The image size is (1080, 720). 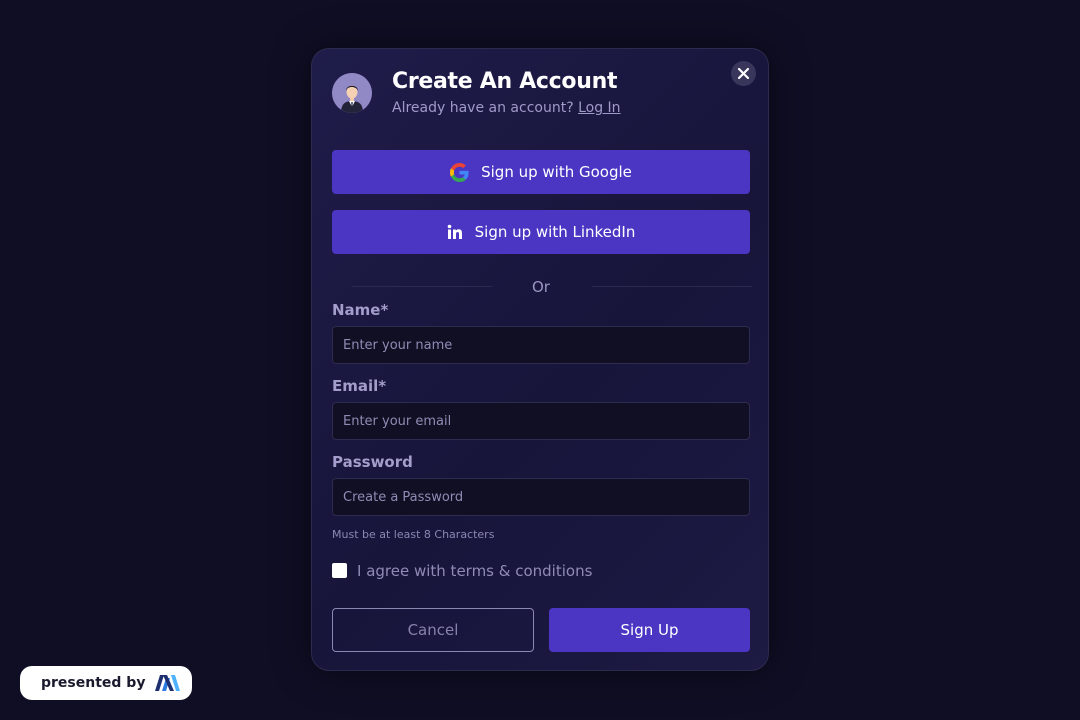 I want to click on divider-or: Or, so click(x=541, y=287).